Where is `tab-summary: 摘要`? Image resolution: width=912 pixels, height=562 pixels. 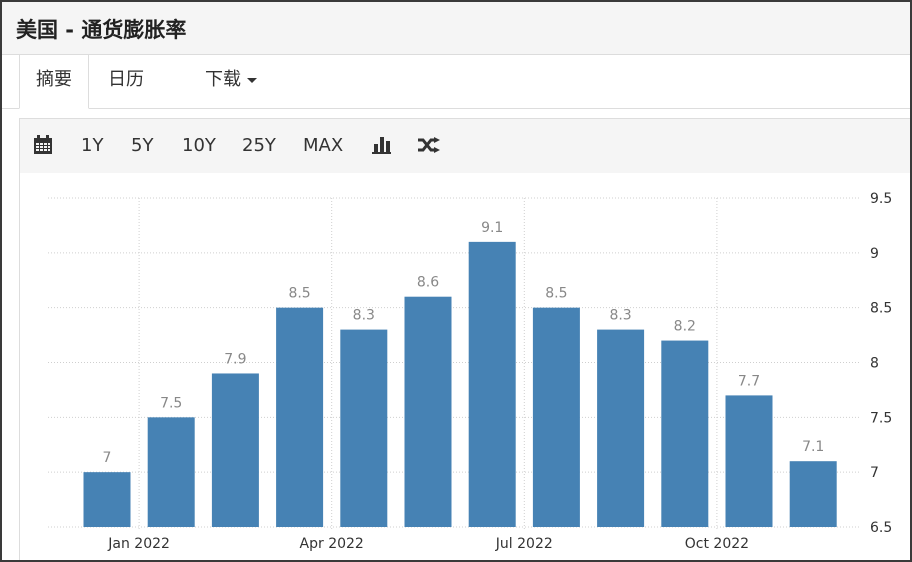 tab-summary: 摘要 is located at coordinates (54, 82).